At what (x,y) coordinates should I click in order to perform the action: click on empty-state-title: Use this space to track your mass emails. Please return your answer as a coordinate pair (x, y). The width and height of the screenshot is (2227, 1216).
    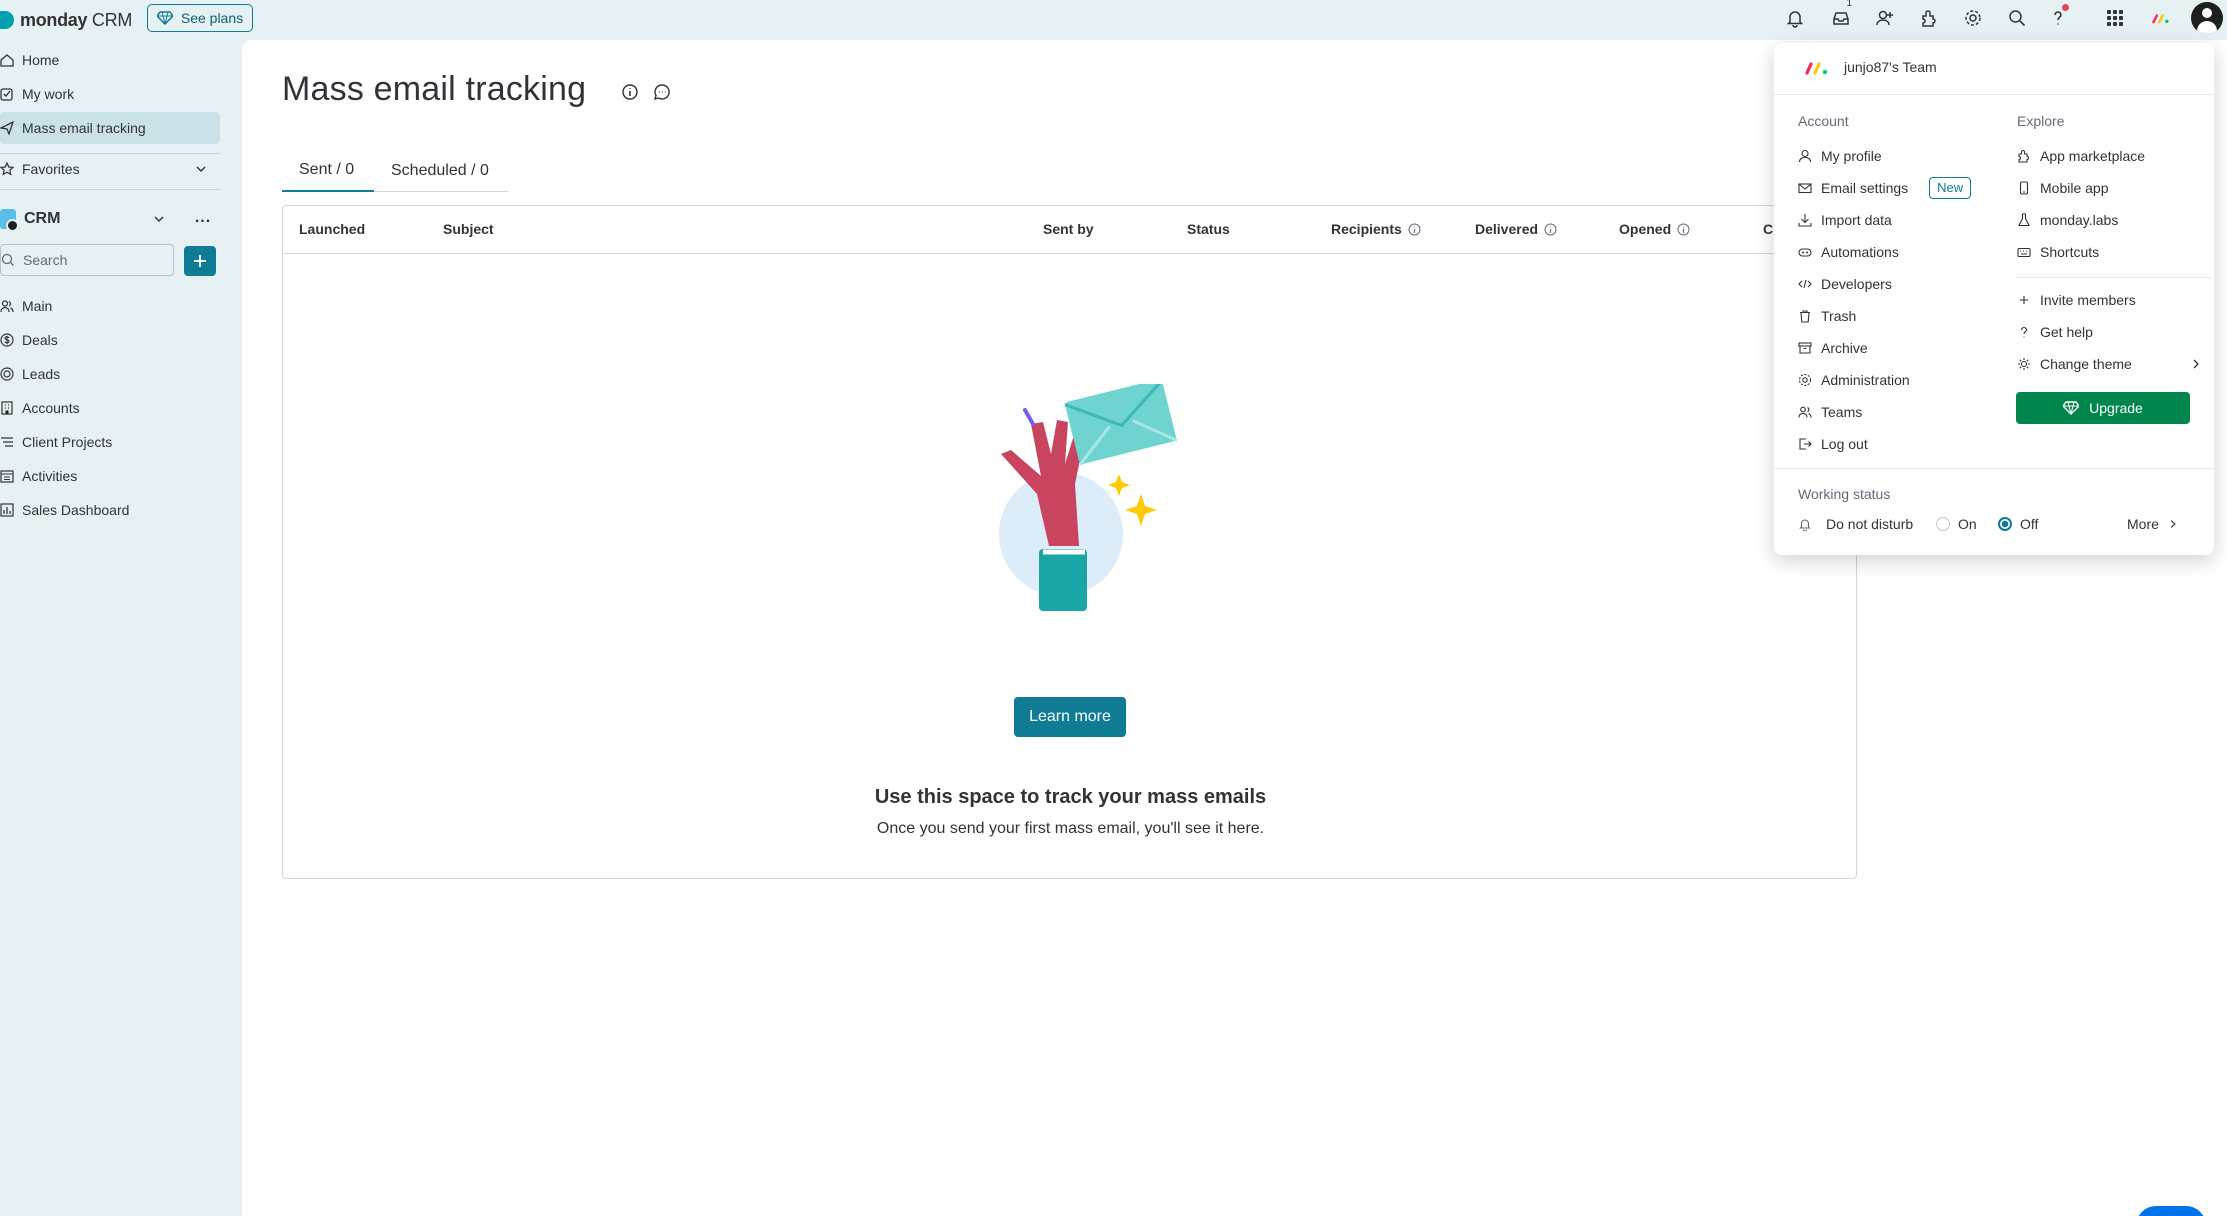
    Looking at the image, I should click on (1070, 797).